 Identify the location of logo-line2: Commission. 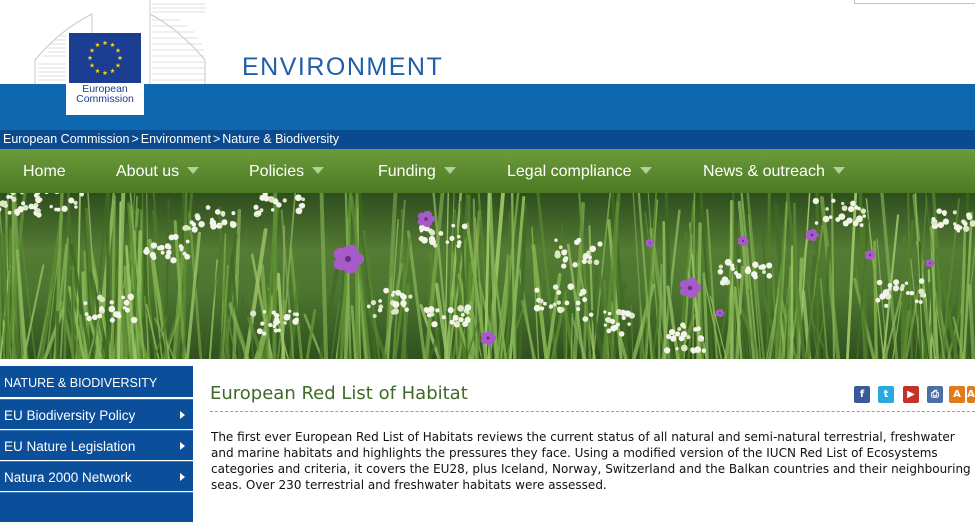
(105, 99).